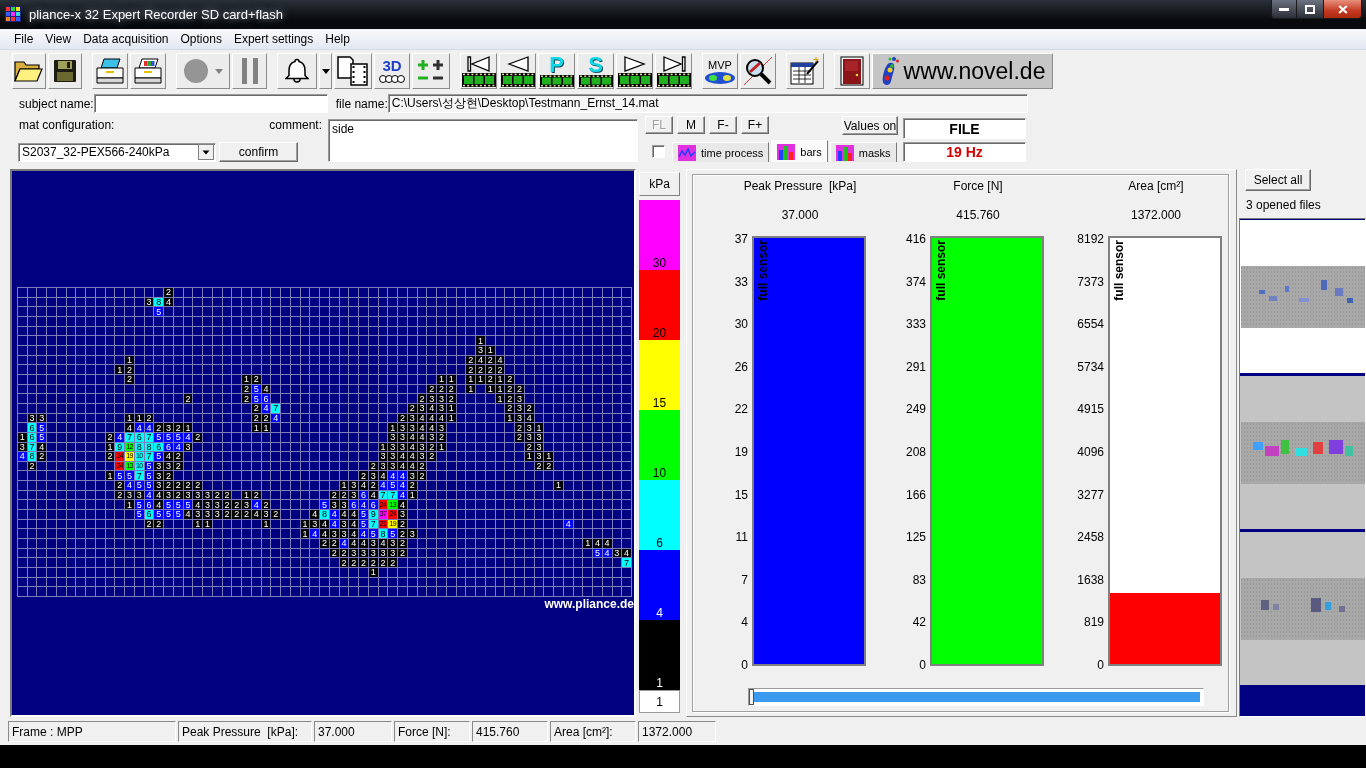 Image resolution: width=1366 pixels, height=768 pixels. What do you see at coordinates (741, 537) in the screenshot?
I see `scale-label: 11` at bounding box center [741, 537].